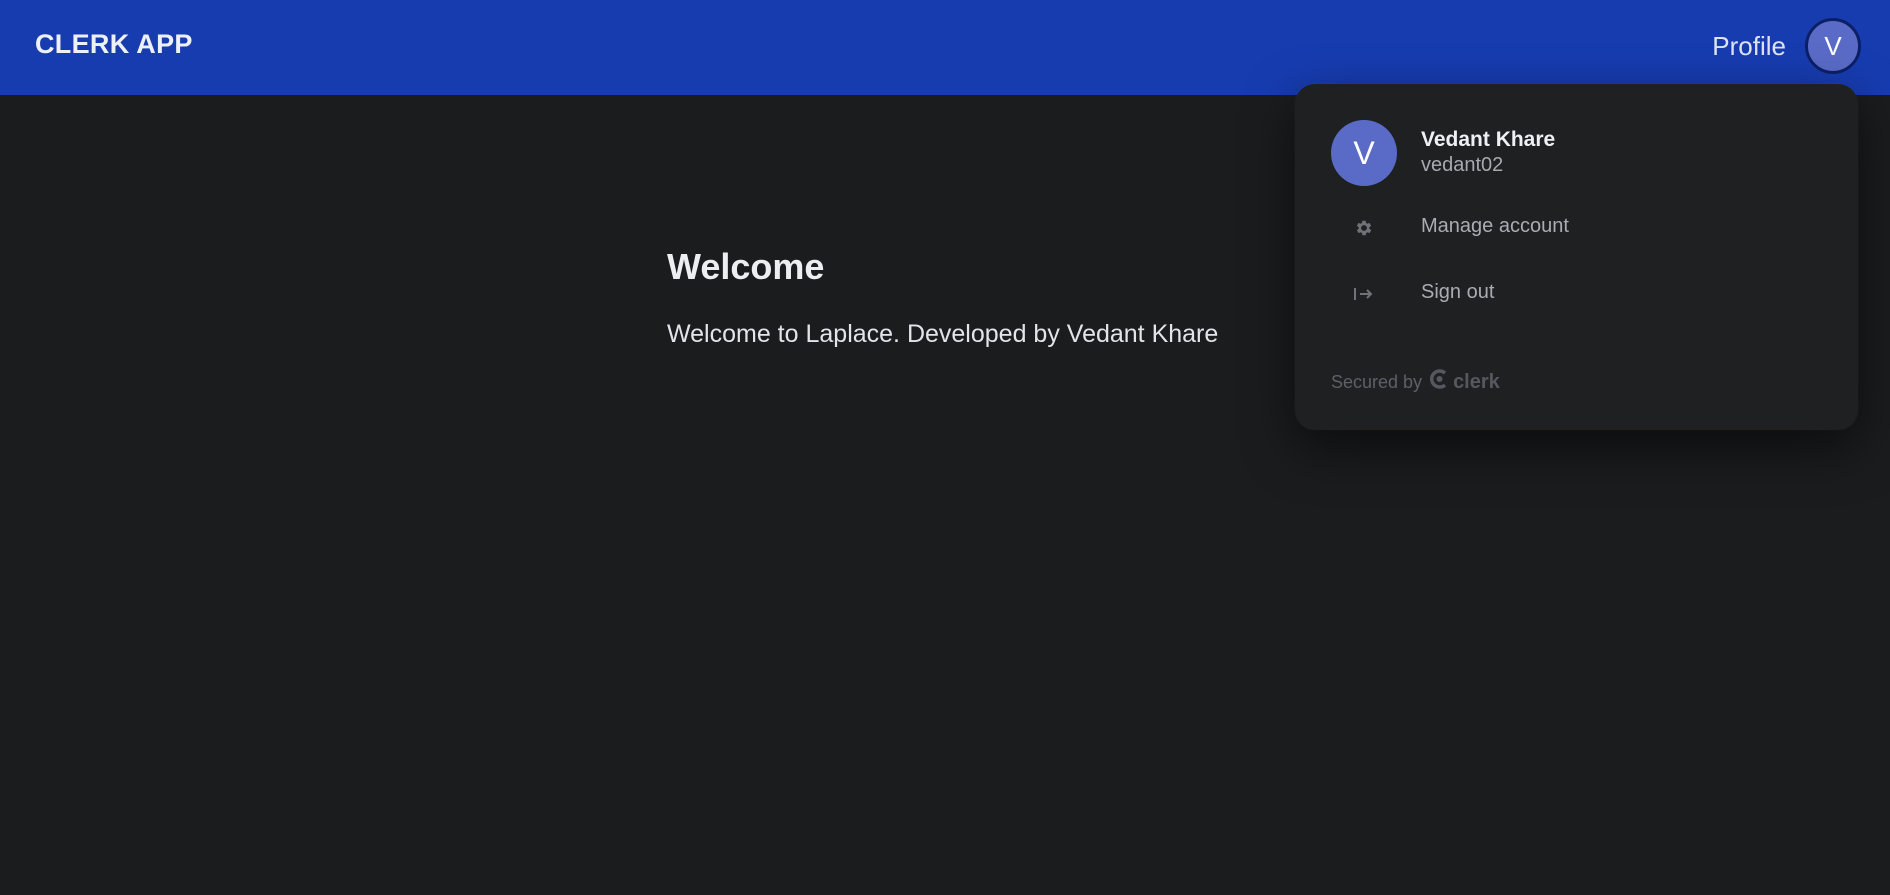 This screenshot has width=1890, height=895. I want to click on manage-account-button: Manage account, so click(1576, 228).